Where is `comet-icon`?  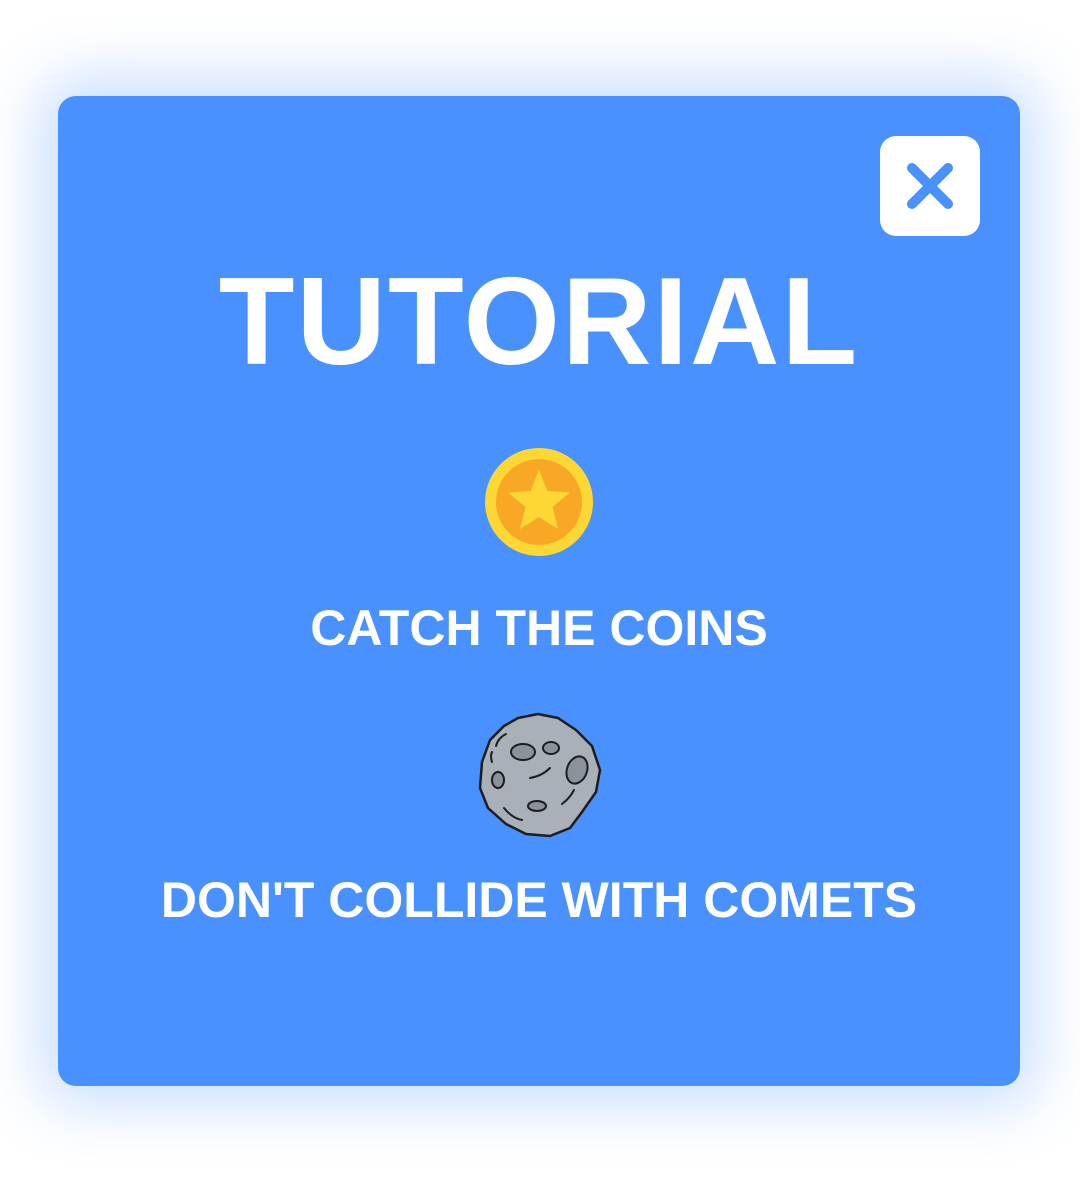
comet-icon is located at coordinates (540, 775).